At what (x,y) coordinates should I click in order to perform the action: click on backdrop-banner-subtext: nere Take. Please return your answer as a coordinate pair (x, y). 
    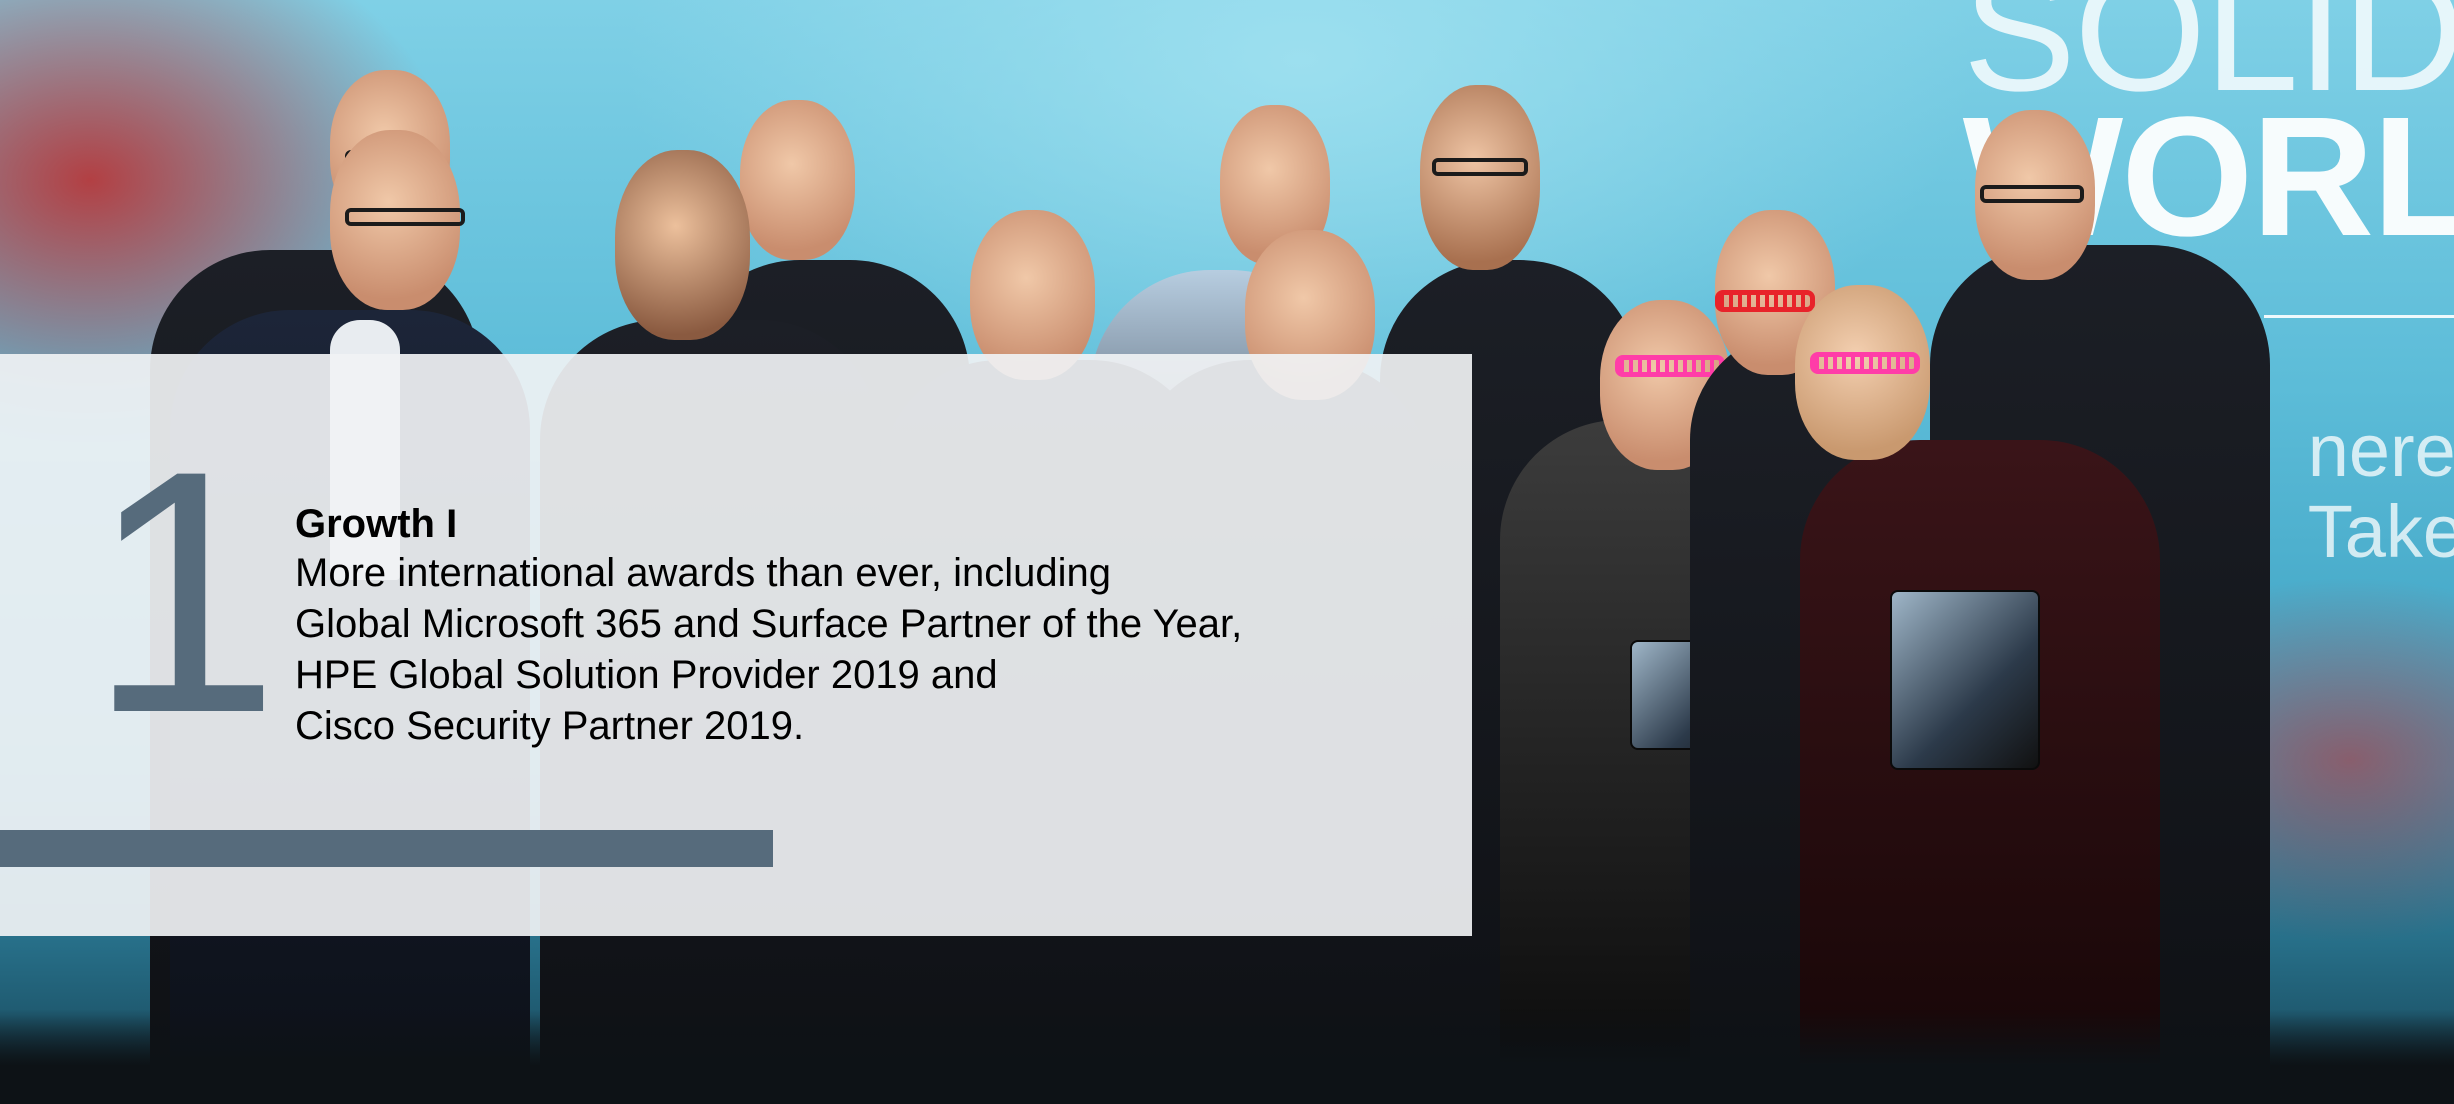
    Looking at the image, I should click on (2381, 491).